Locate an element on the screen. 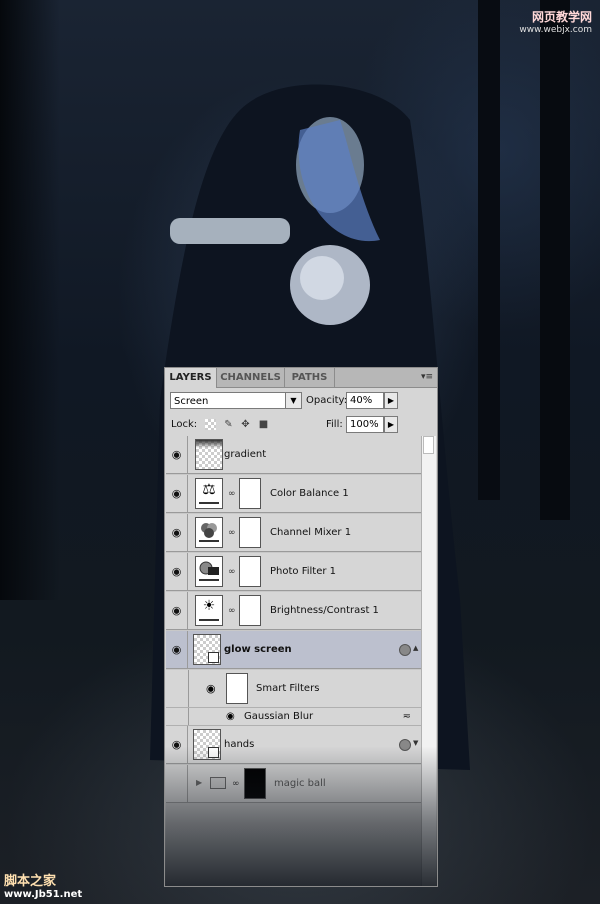 Image resolution: width=600 pixels, height=904 pixels. layer-name: Photo Filter 1 is located at coordinates (303, 571).